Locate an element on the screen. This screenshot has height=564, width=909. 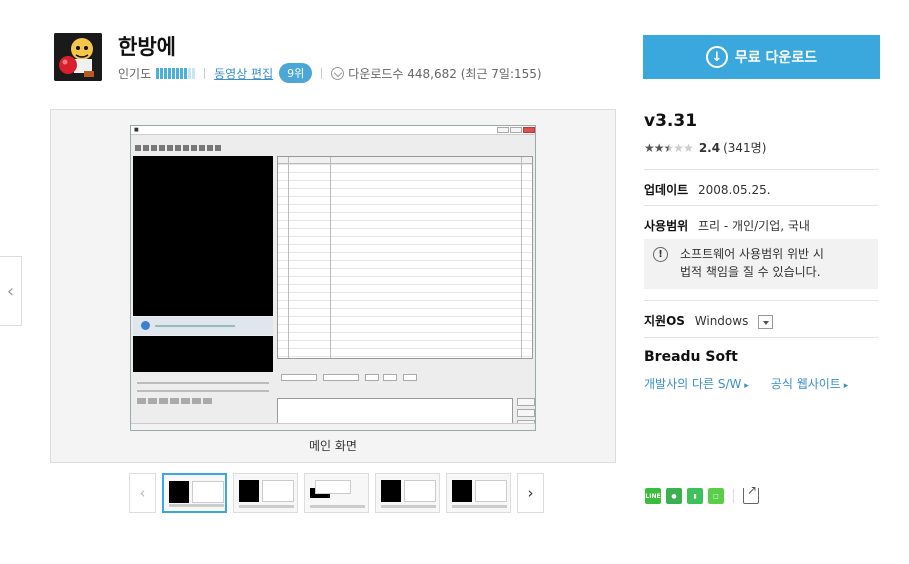
os-dropdown-button is located at coordinates (766, 321).